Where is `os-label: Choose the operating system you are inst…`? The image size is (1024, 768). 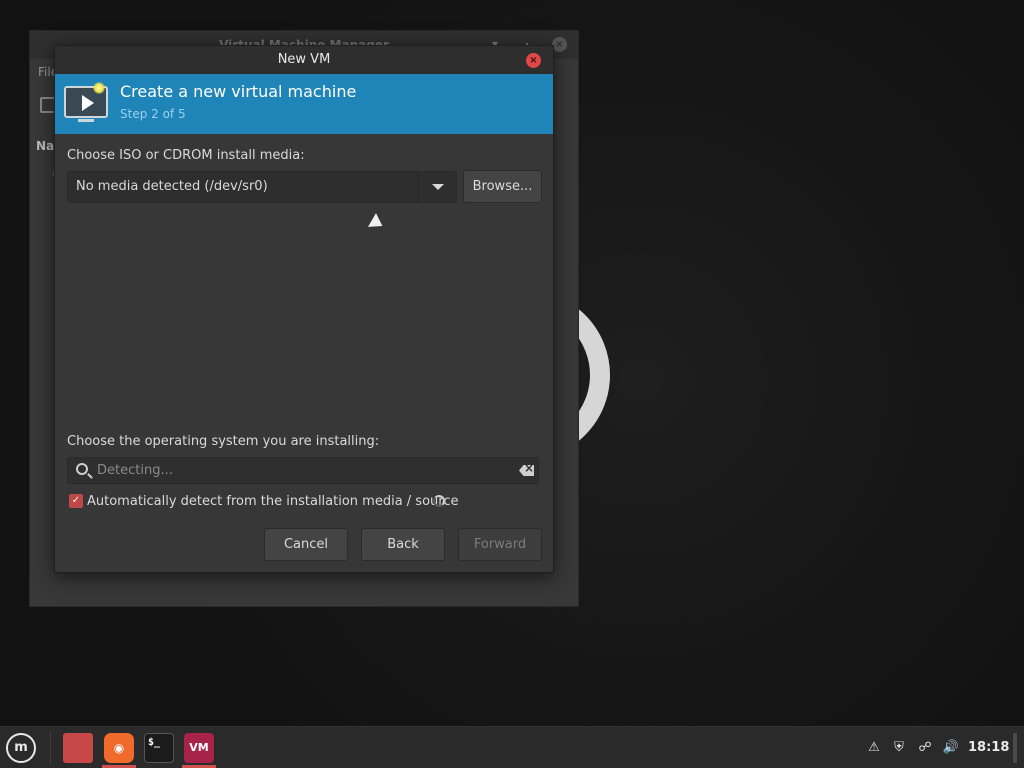
os-label: Choose the operating system you are inst… is located at coordinates (223, 441).